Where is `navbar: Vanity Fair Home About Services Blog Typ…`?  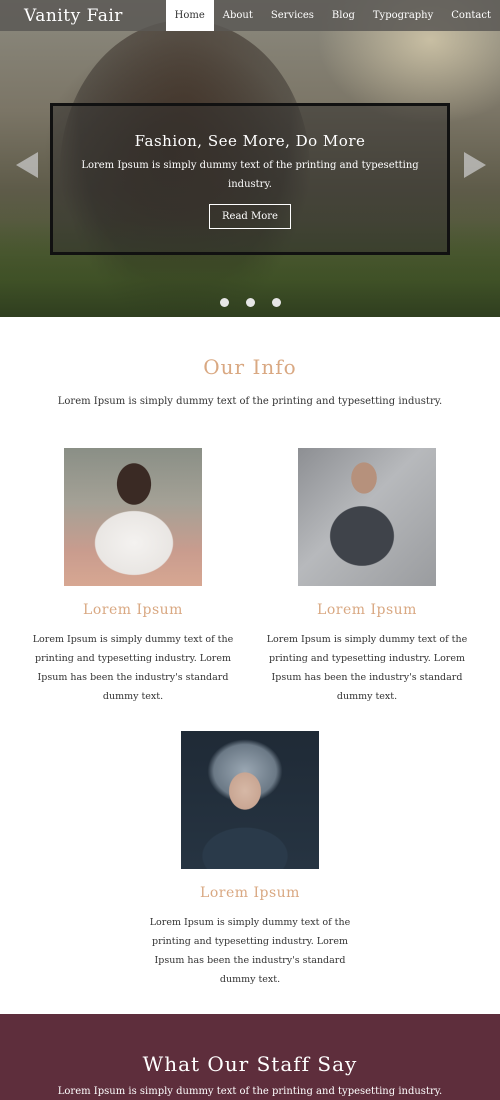 navbar: Vanity Fair Home About Services Blog Typ… is located at coordinates (250, 15).